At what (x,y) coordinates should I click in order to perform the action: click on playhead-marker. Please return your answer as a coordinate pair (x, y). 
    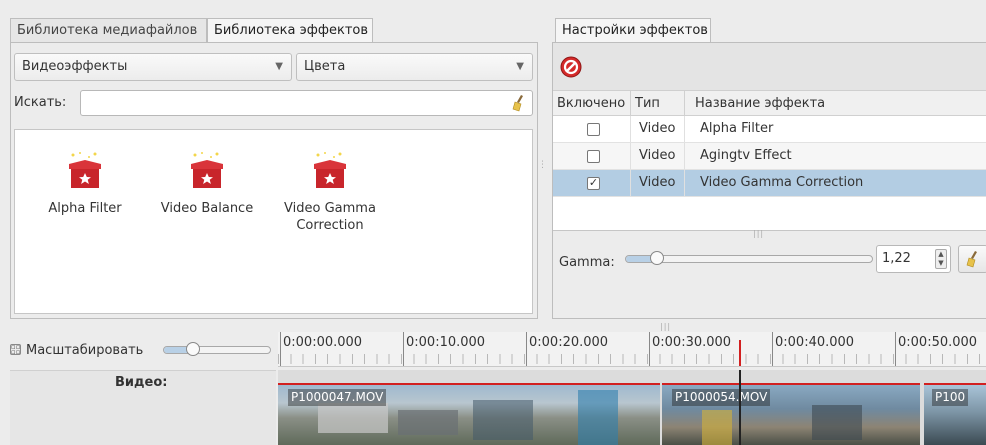
    Looking at the image, I should click on (740, 353).